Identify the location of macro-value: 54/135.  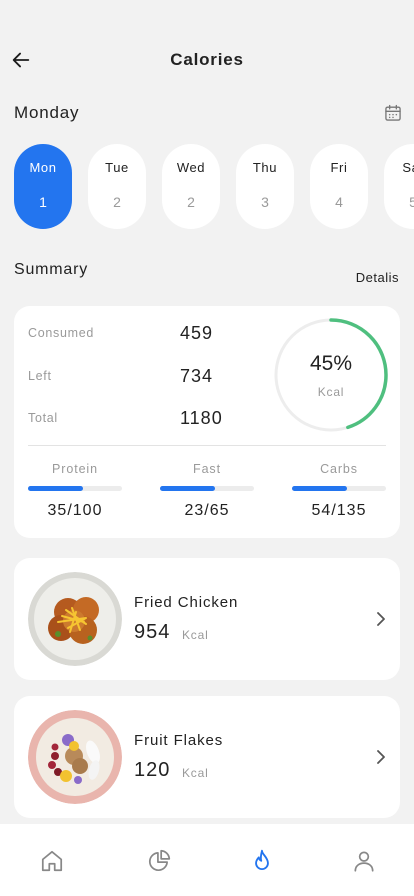
(339, 510).